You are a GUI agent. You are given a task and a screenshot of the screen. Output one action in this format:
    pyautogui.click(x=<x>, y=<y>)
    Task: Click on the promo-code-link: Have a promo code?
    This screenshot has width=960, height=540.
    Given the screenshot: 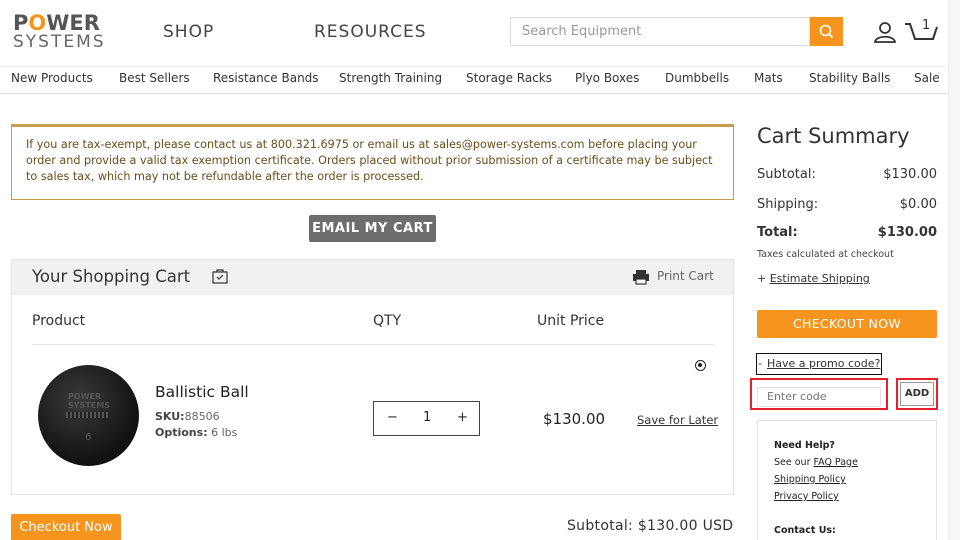 What is the action you would take?
    pyautogui.click(x=823, y=363)
    